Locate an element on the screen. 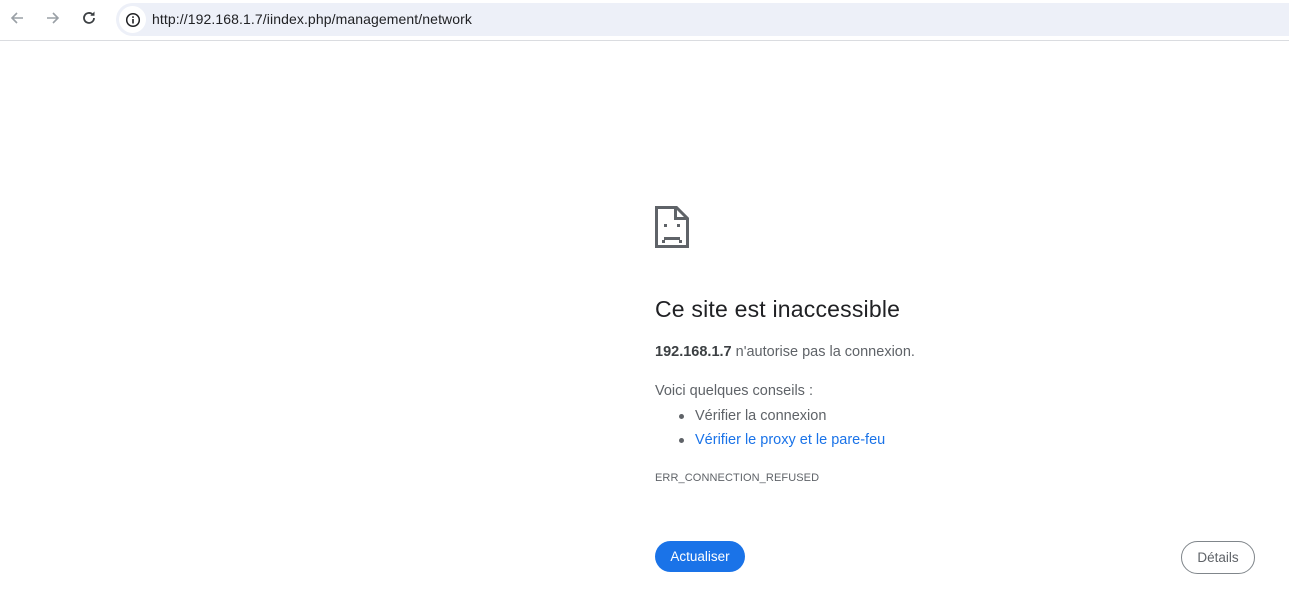 Image resolution: width=1289 pixels, height=601 pixels. suggestion-check-connection: Vérifier la connexion is located at coordinates (770, 416).